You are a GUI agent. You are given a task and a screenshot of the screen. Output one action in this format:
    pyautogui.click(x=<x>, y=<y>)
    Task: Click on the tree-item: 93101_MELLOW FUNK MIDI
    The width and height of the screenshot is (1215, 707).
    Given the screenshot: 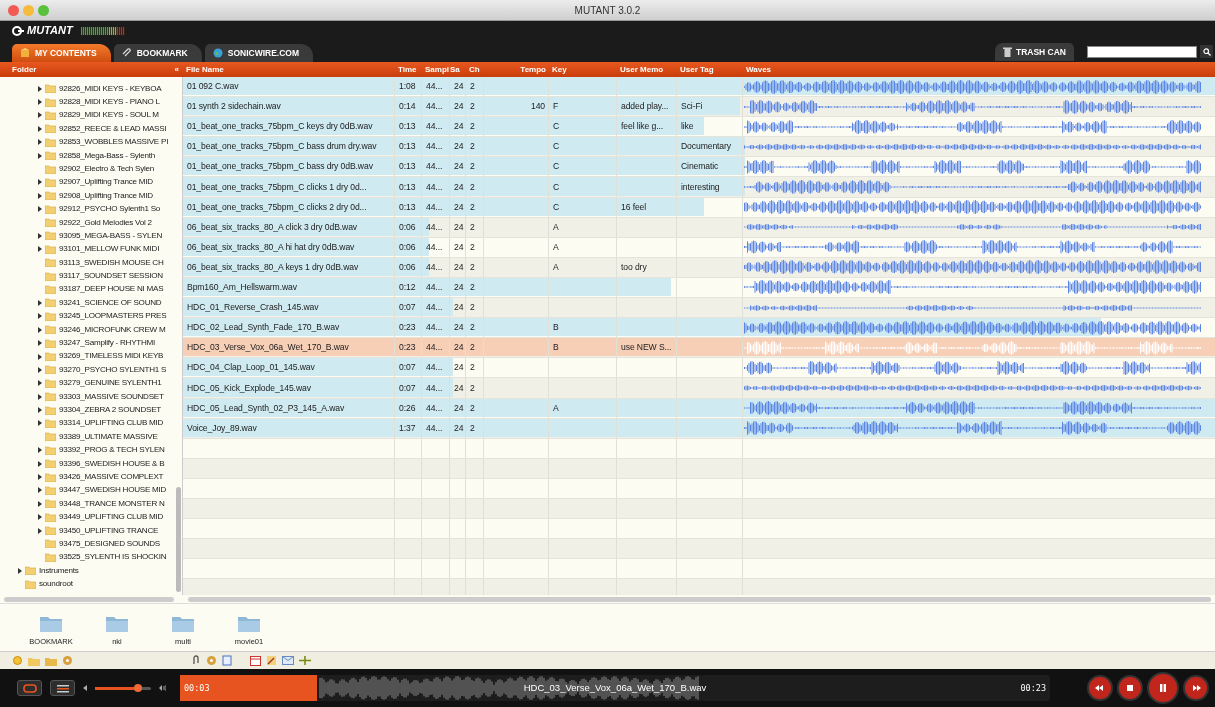 What is the action you would take?
    pyautogui.click(x=109, y=249)
    